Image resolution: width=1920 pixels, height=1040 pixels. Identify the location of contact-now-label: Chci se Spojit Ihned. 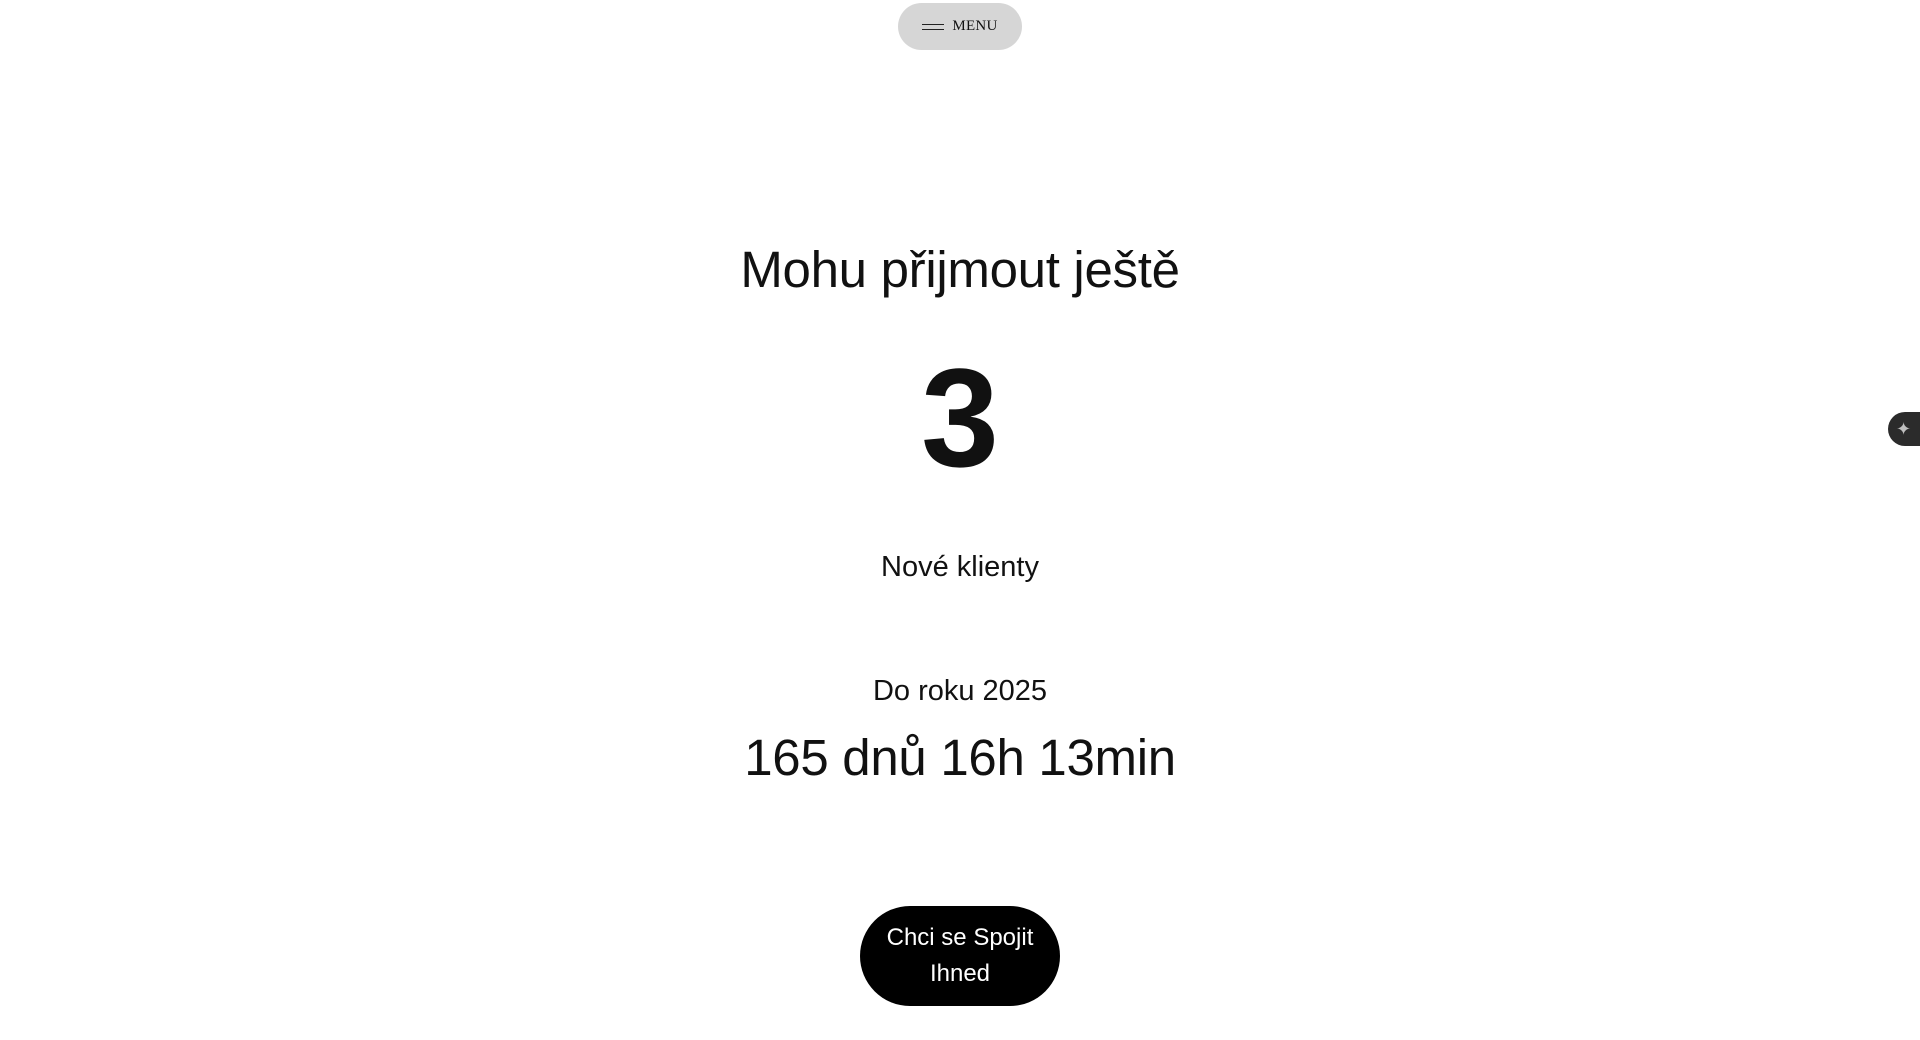
(960, 955).